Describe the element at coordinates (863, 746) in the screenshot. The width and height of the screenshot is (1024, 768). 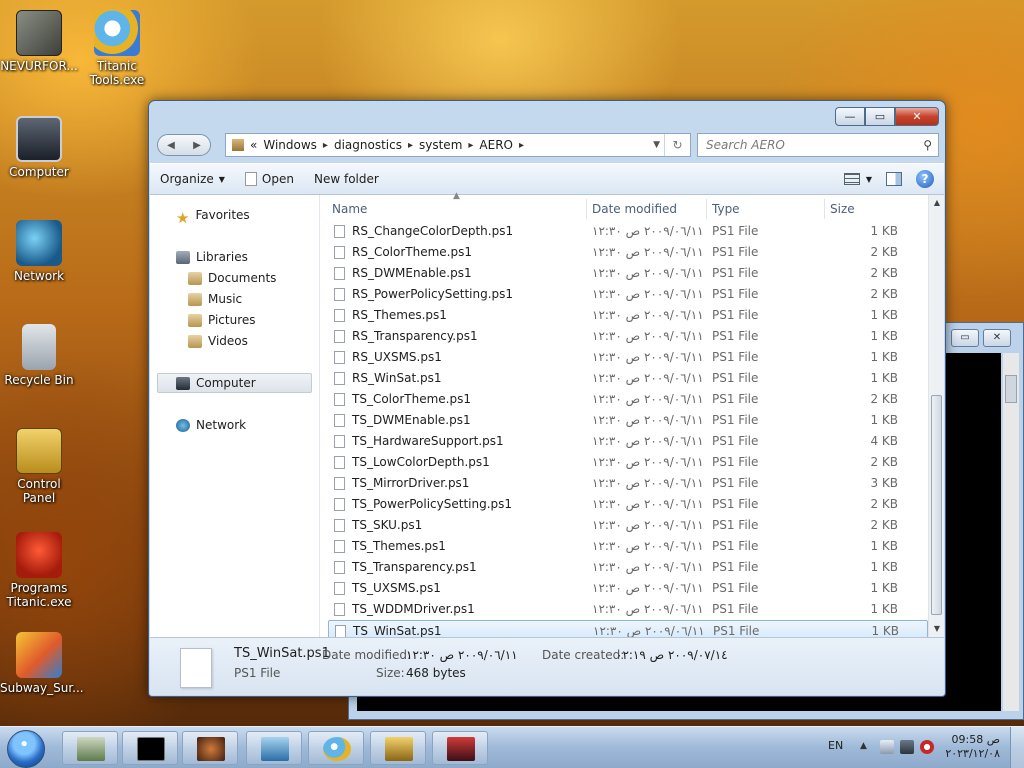
I see `show-hidden-icons-icon: ▲` at that location.